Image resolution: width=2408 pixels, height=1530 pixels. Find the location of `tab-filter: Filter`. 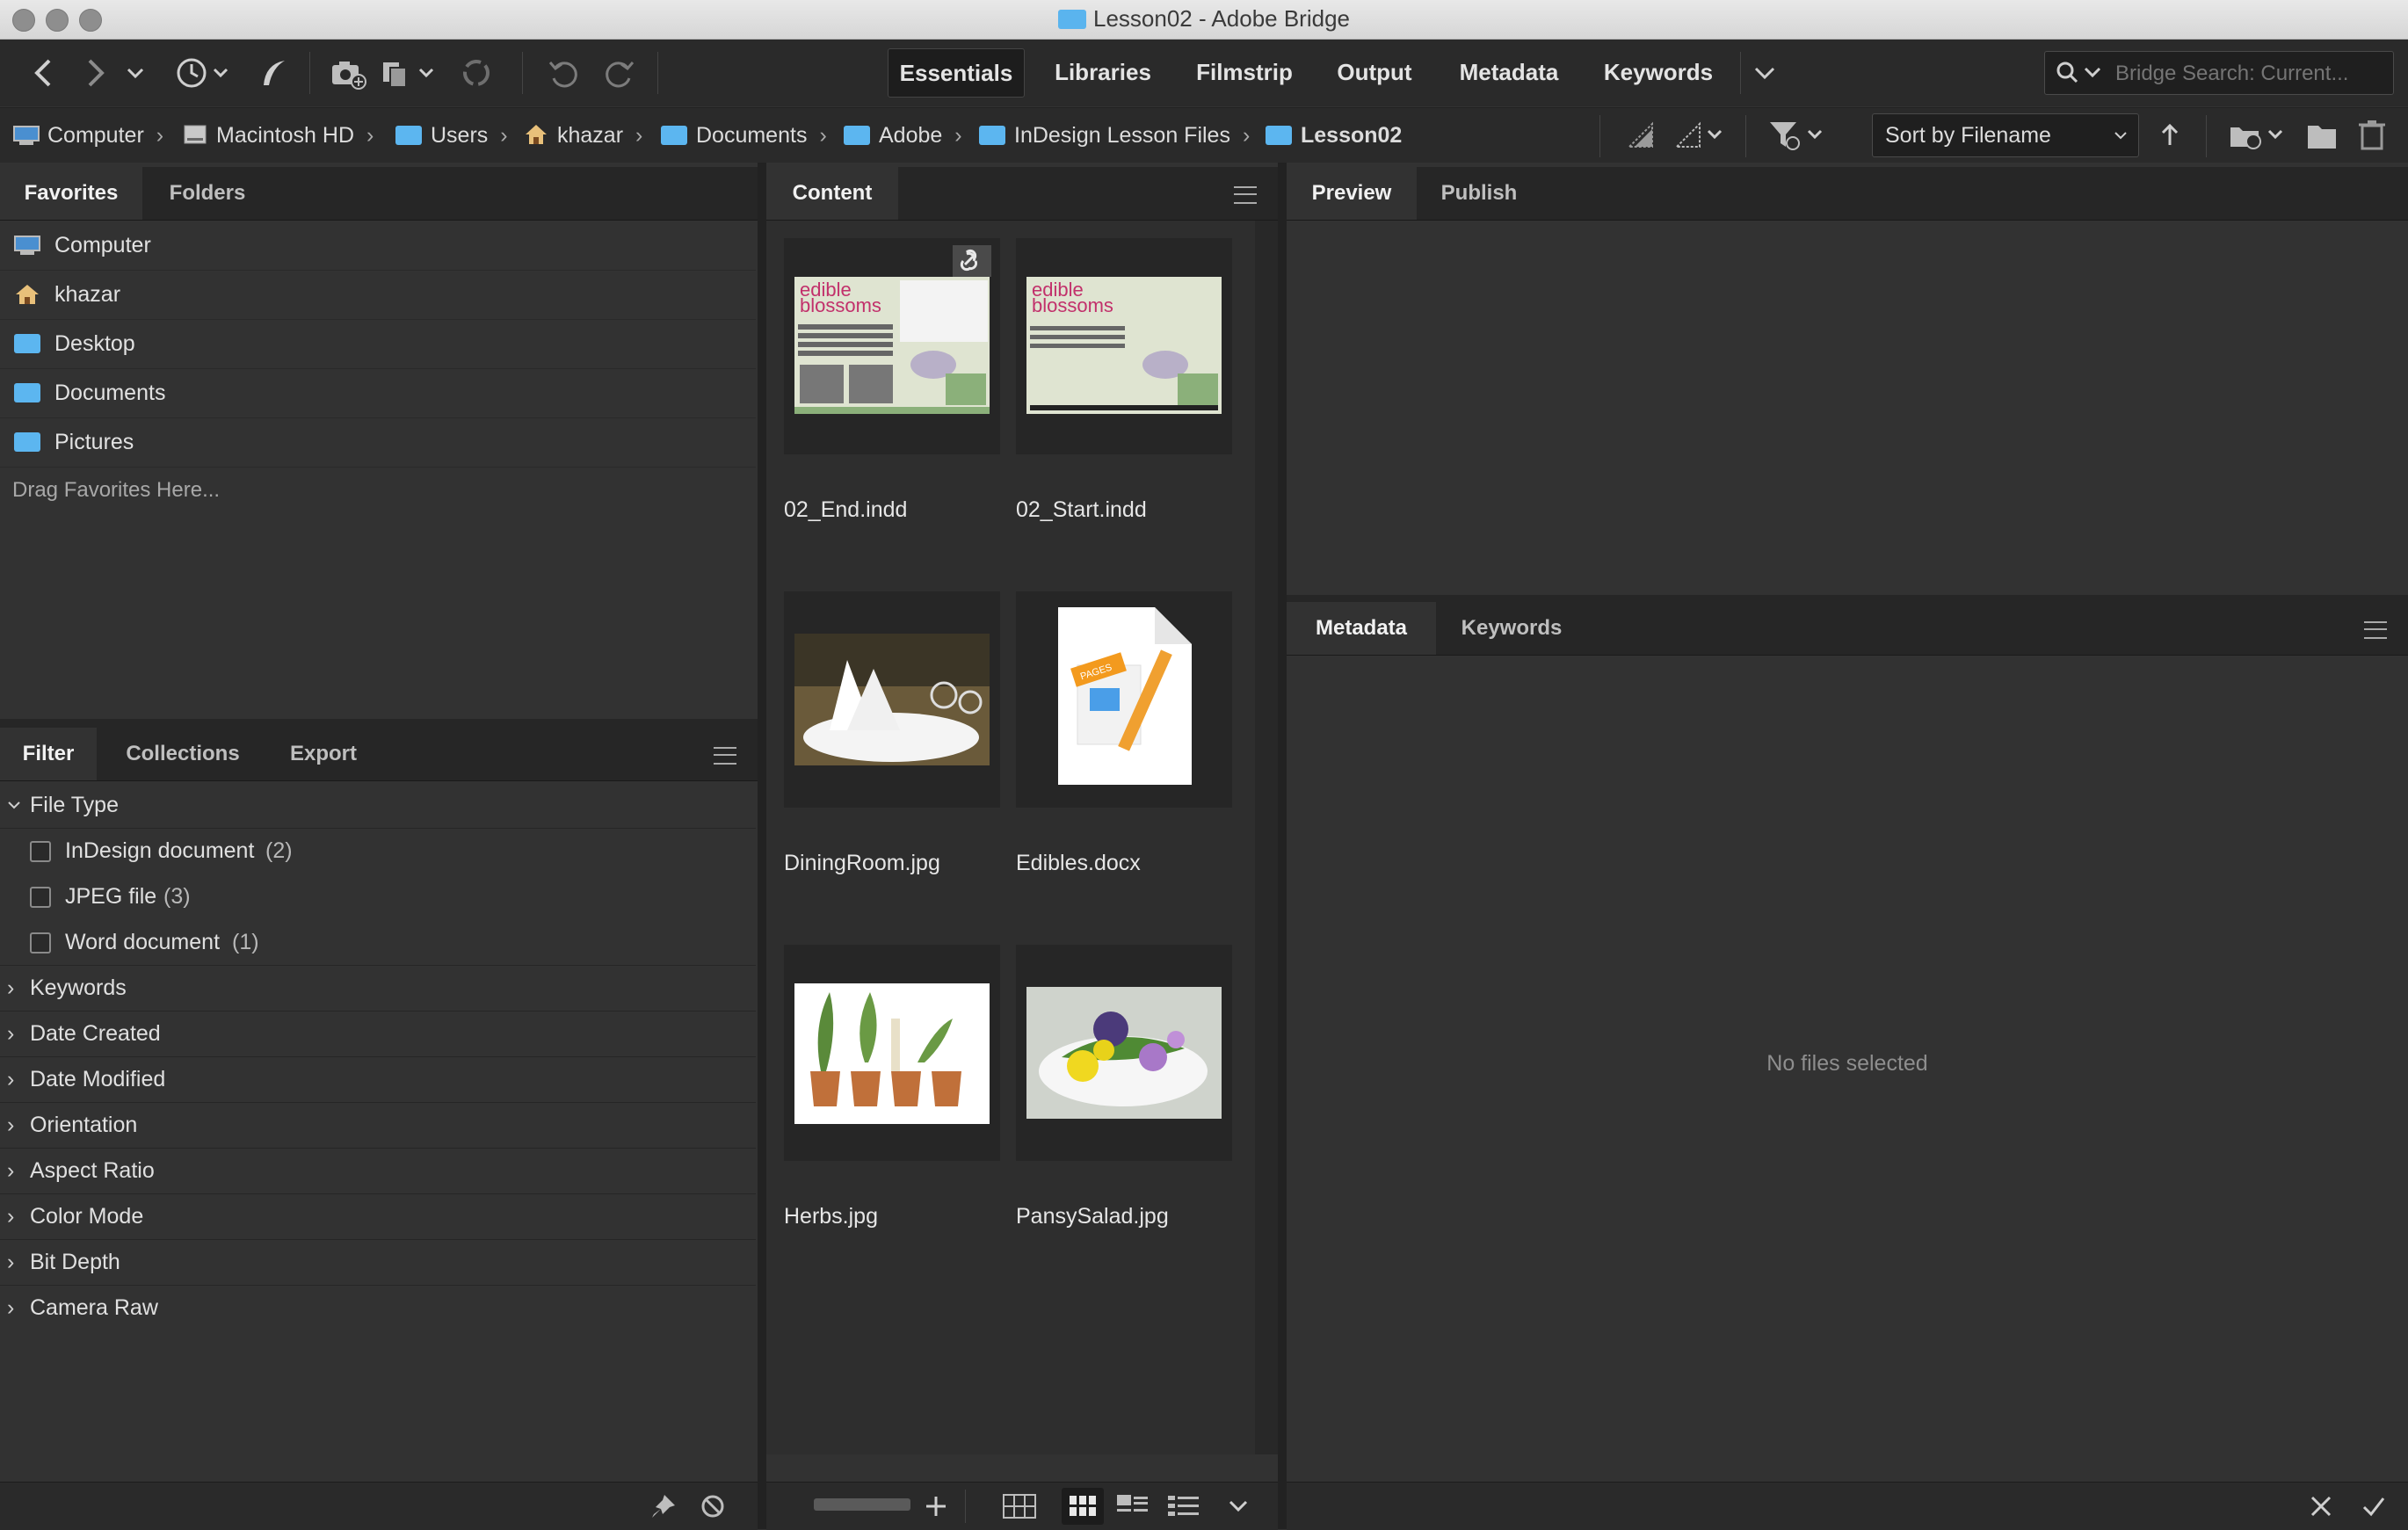

tab-filter: Filter is located at coordinates (48, 754).